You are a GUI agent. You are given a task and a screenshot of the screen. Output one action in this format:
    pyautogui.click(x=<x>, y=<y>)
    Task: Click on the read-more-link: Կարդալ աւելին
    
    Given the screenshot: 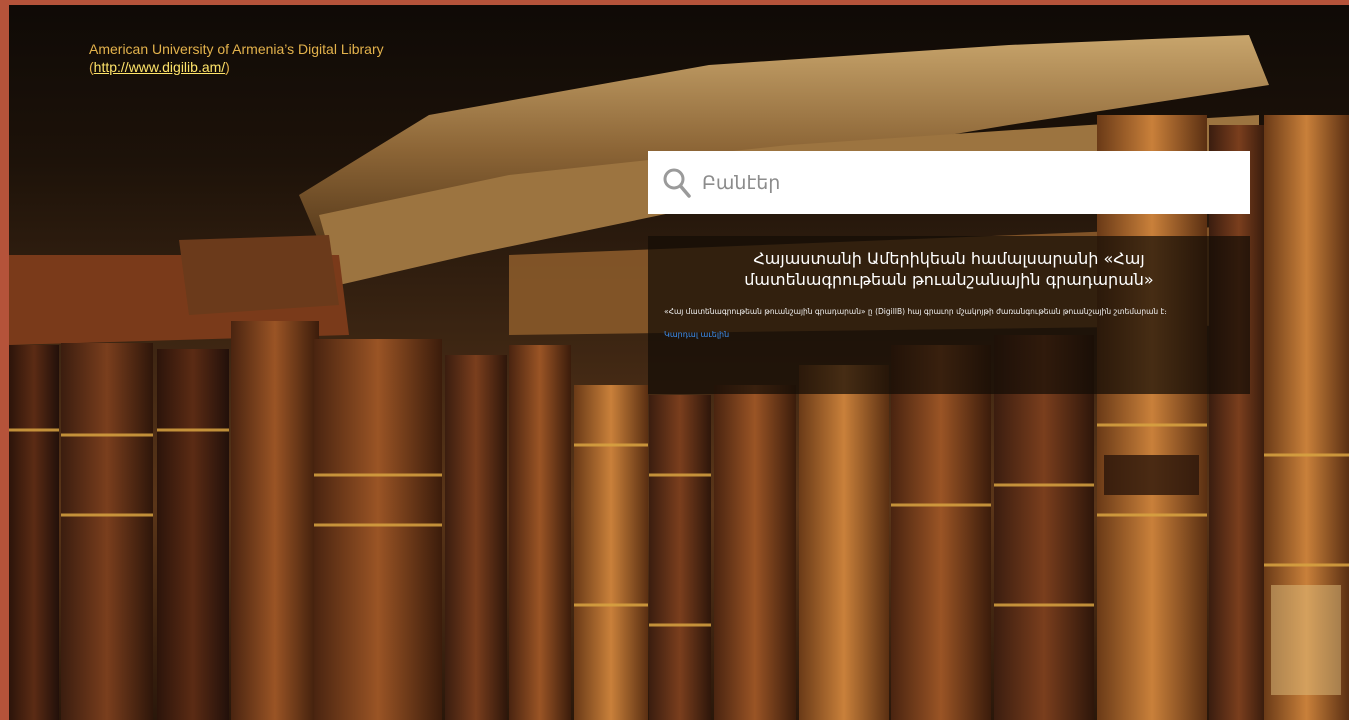 What is the action you would take?
    pyautogui.click(x=696, y=334)
    